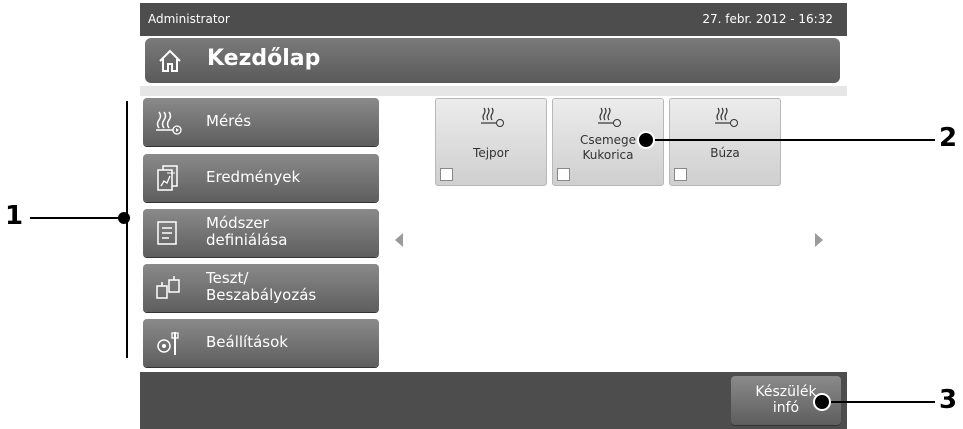 This screenshot has height=429, width=963. Describe the element at coordinates (948, 400) in the screenshot. I see `callout-3-label: 3` at that location.